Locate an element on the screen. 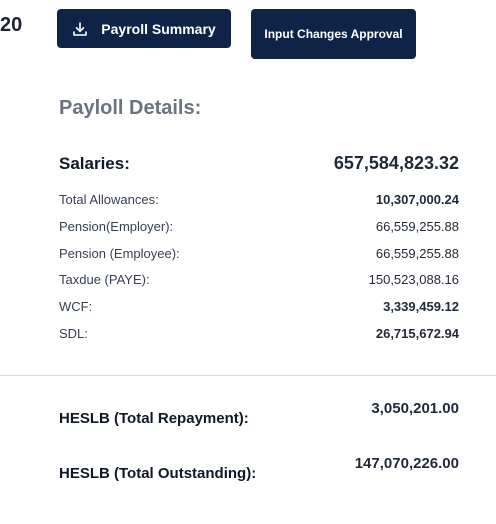  payroll-summary-label: Payroll Summary is located at coordinates (158, 28).